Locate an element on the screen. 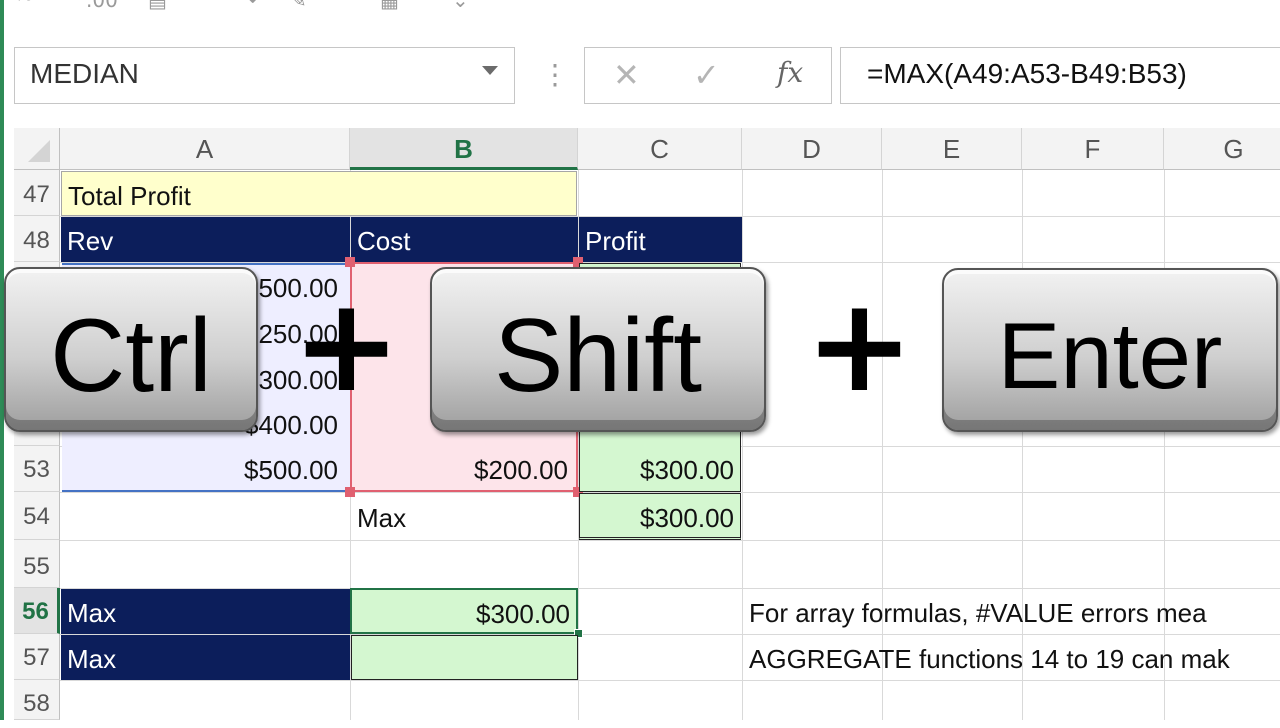 Image resolution: width=1280 pixels, height=728 pixels. cancel-icon: ✕ is located at coordinates (626, 75).